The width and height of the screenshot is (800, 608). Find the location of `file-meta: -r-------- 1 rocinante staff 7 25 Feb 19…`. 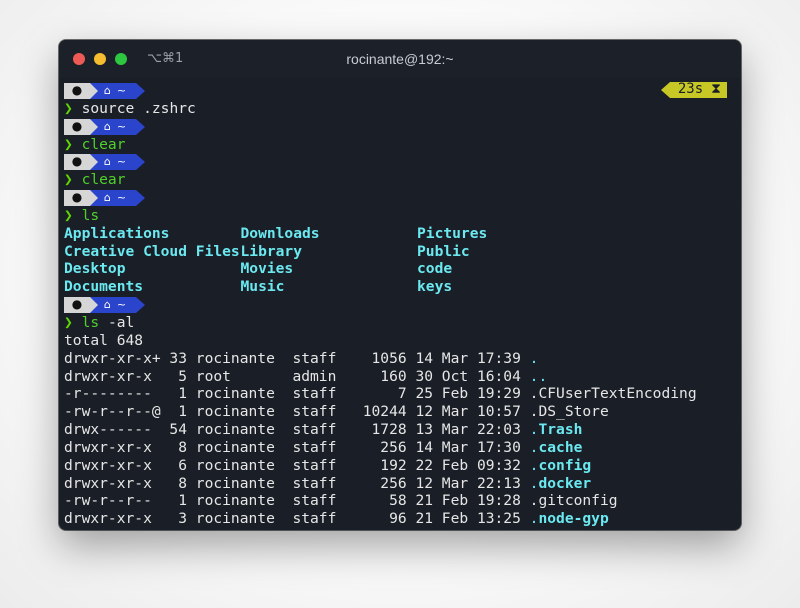

file-meta: -r-------- 1 rocinante staff 7 25 Feb 19… is located at coordinates (297, 394).